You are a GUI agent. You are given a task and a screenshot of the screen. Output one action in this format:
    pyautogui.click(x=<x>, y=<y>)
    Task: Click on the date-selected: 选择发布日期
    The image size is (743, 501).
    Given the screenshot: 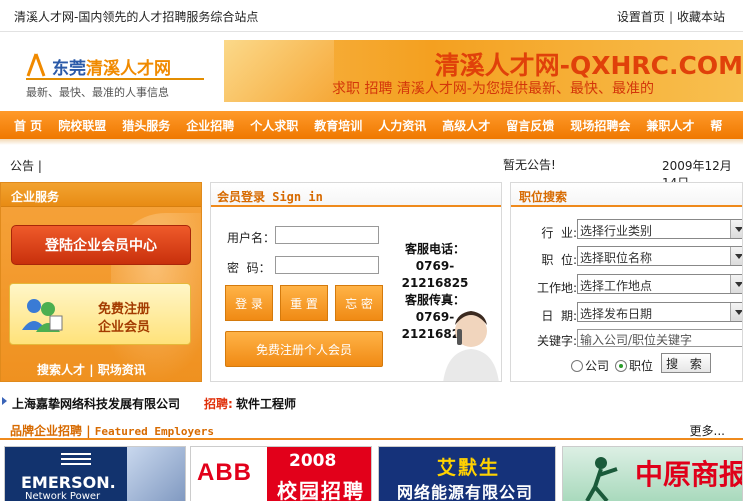 What is the action you would take?
    pyautogui.click(x=616, y=314)
    